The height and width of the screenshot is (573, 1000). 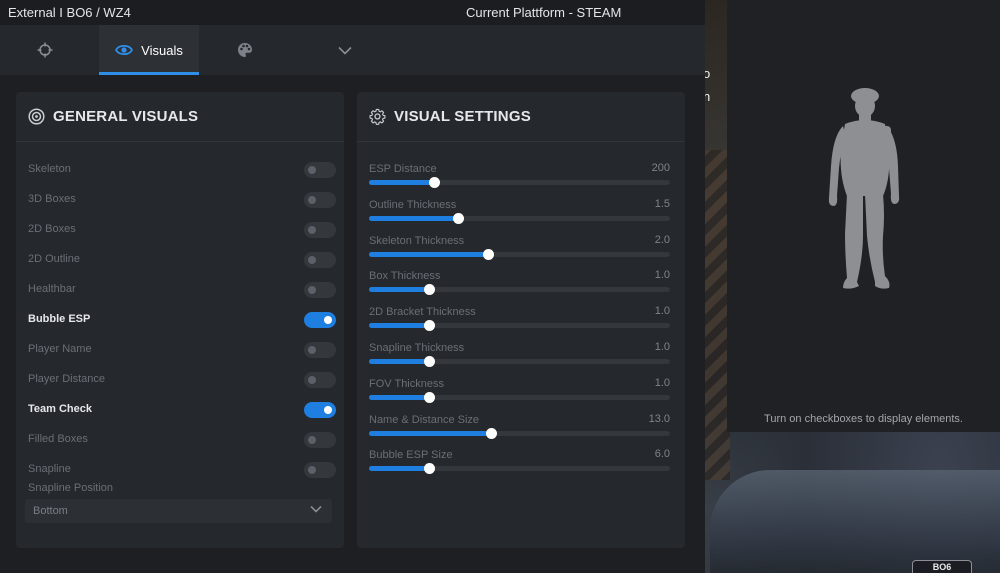 What do you see at coordinates (54, 259) in the screenshot?
I see `option-label: 2D Outline` at bounding box center [54, 259].